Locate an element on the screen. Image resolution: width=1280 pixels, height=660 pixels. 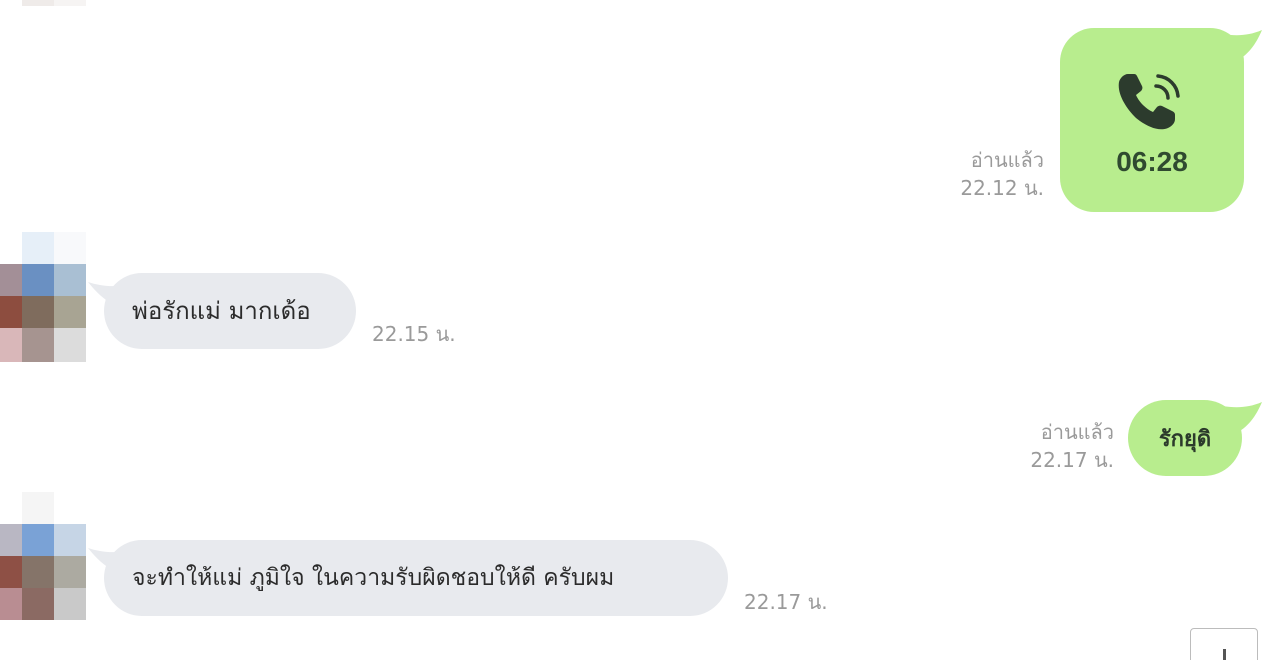
message-time: 22.12 น. is located at coordinates (1002, 188).